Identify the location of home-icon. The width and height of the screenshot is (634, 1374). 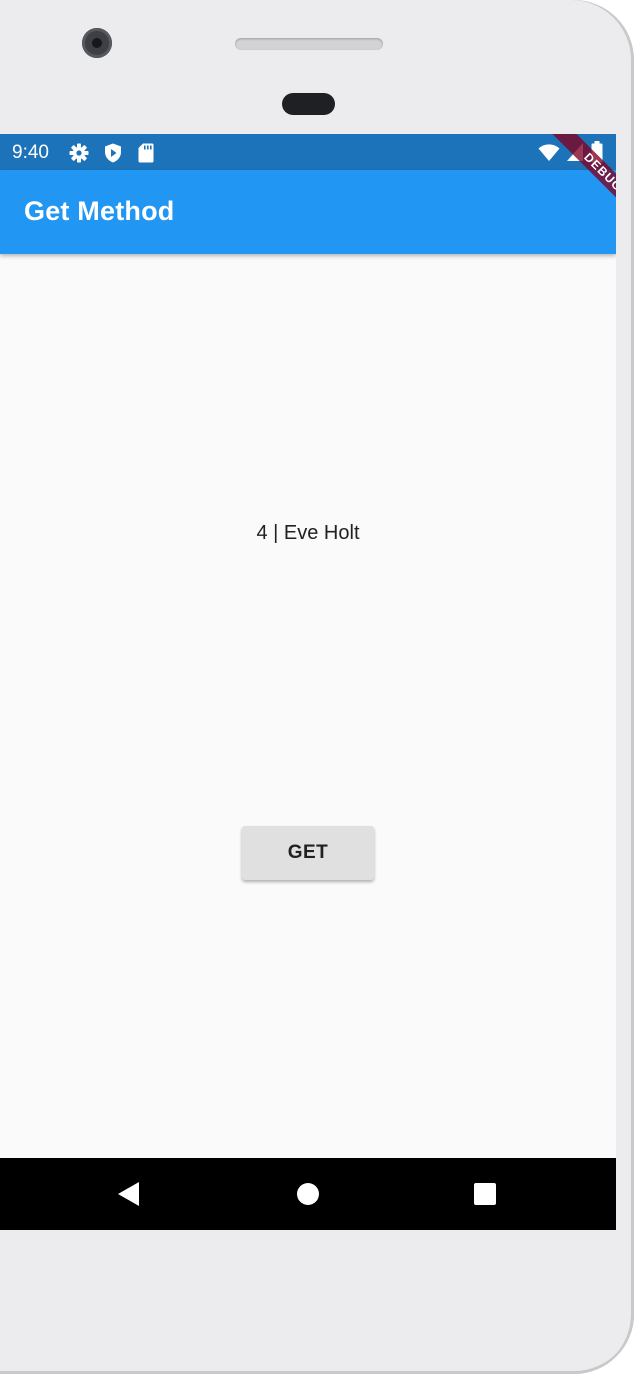
(308, 1194).